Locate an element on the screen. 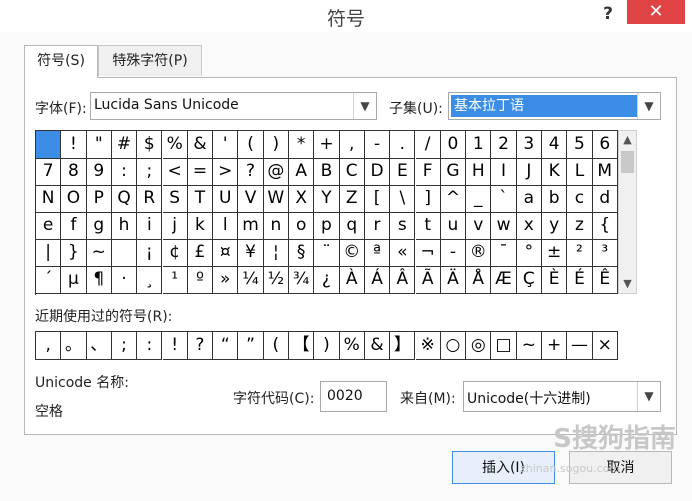 Image resolution: width=692 pixels, height=501 pixels. symbol-cell: © is located at coordinates (352, 253).